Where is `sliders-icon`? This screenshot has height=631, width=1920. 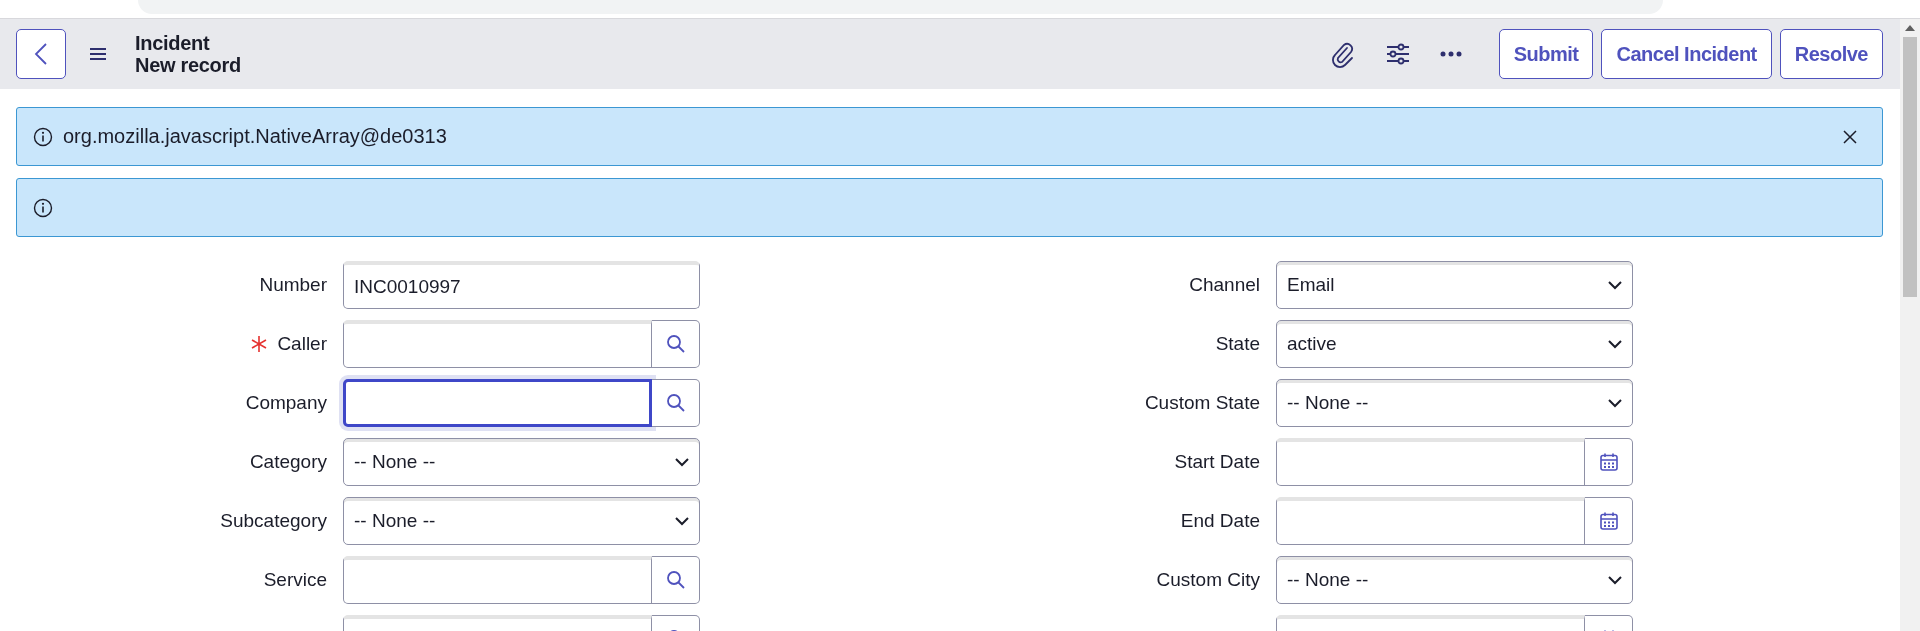 sliders-icon is located at coordinates (1397, 54).